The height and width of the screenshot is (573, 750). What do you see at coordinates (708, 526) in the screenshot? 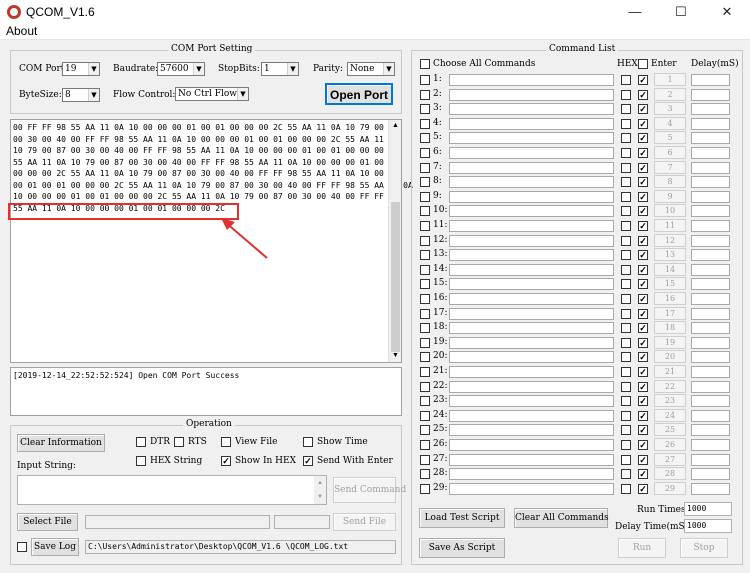
I see `delay-time-field: 1000` at bounding box center [708, 526].